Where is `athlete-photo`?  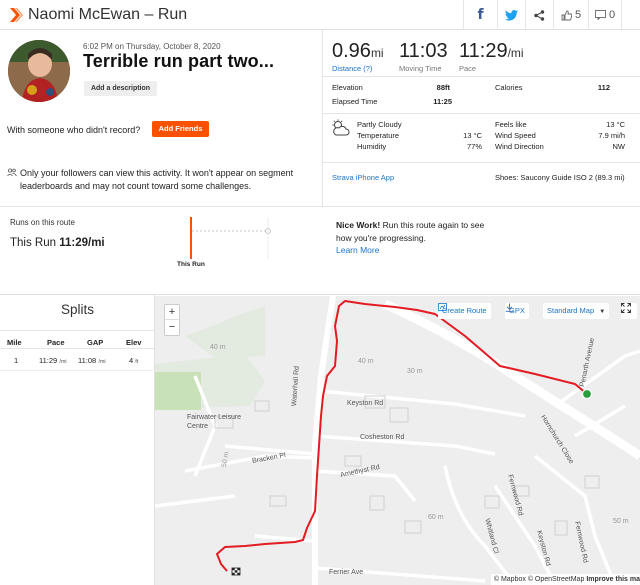 athlete-photo is located at coordinates (39, 71).